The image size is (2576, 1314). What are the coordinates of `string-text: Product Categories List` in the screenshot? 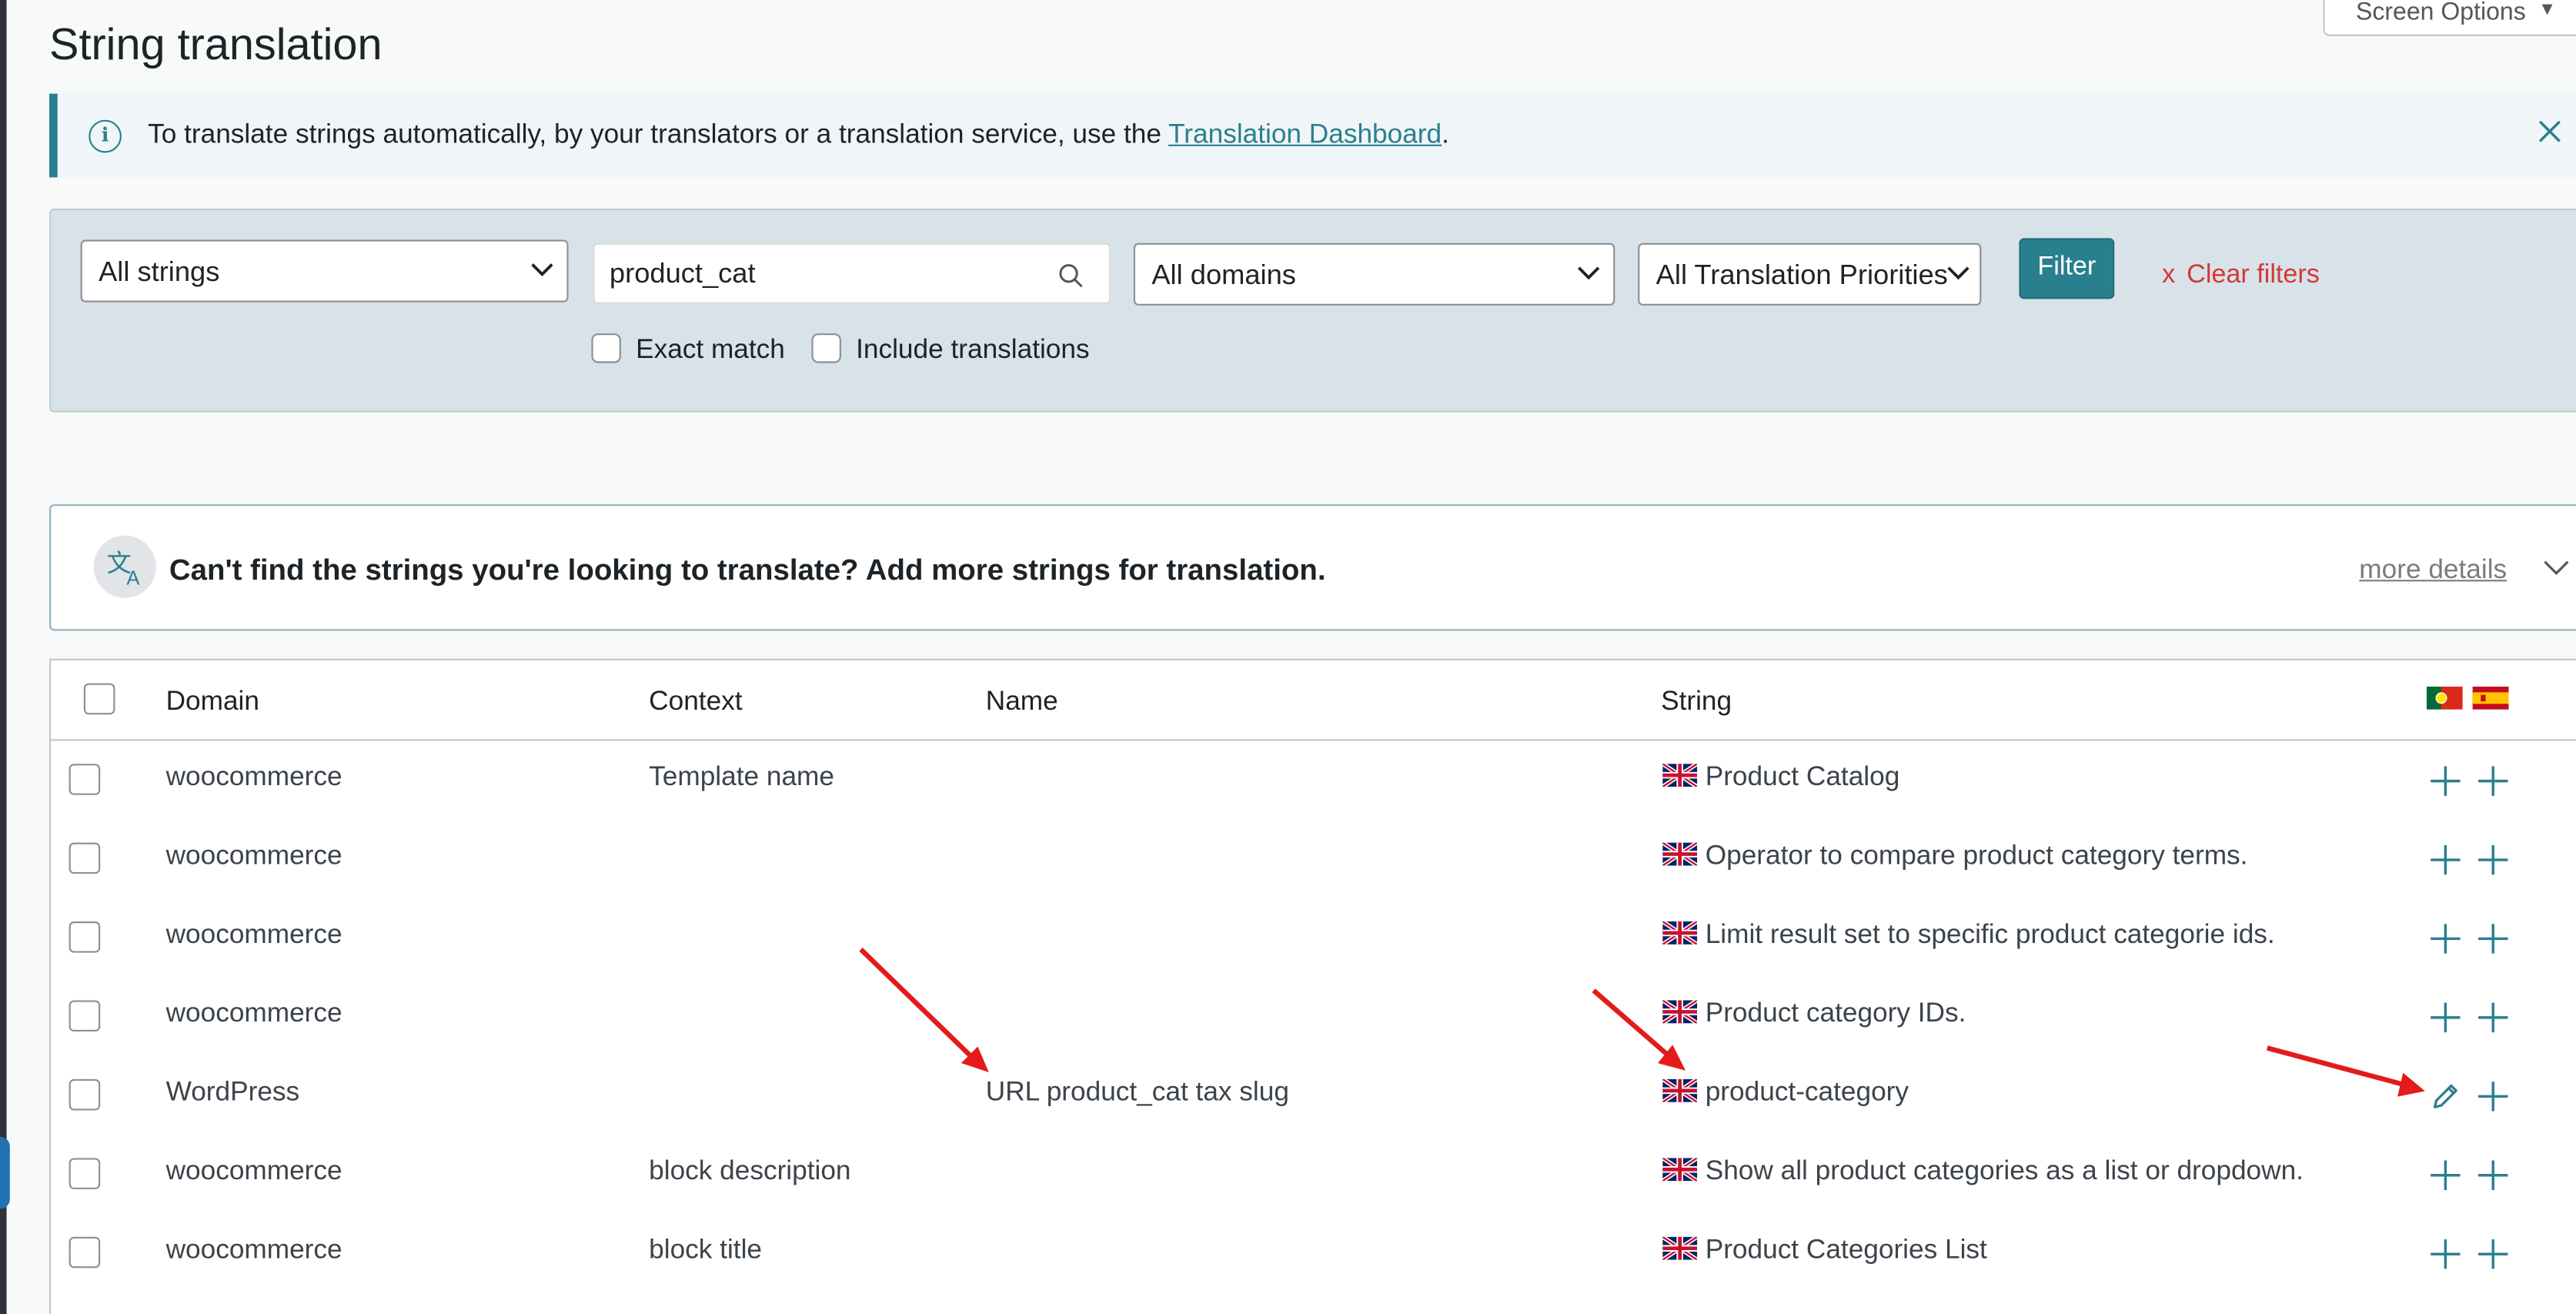 It's located at (1846, 1250).